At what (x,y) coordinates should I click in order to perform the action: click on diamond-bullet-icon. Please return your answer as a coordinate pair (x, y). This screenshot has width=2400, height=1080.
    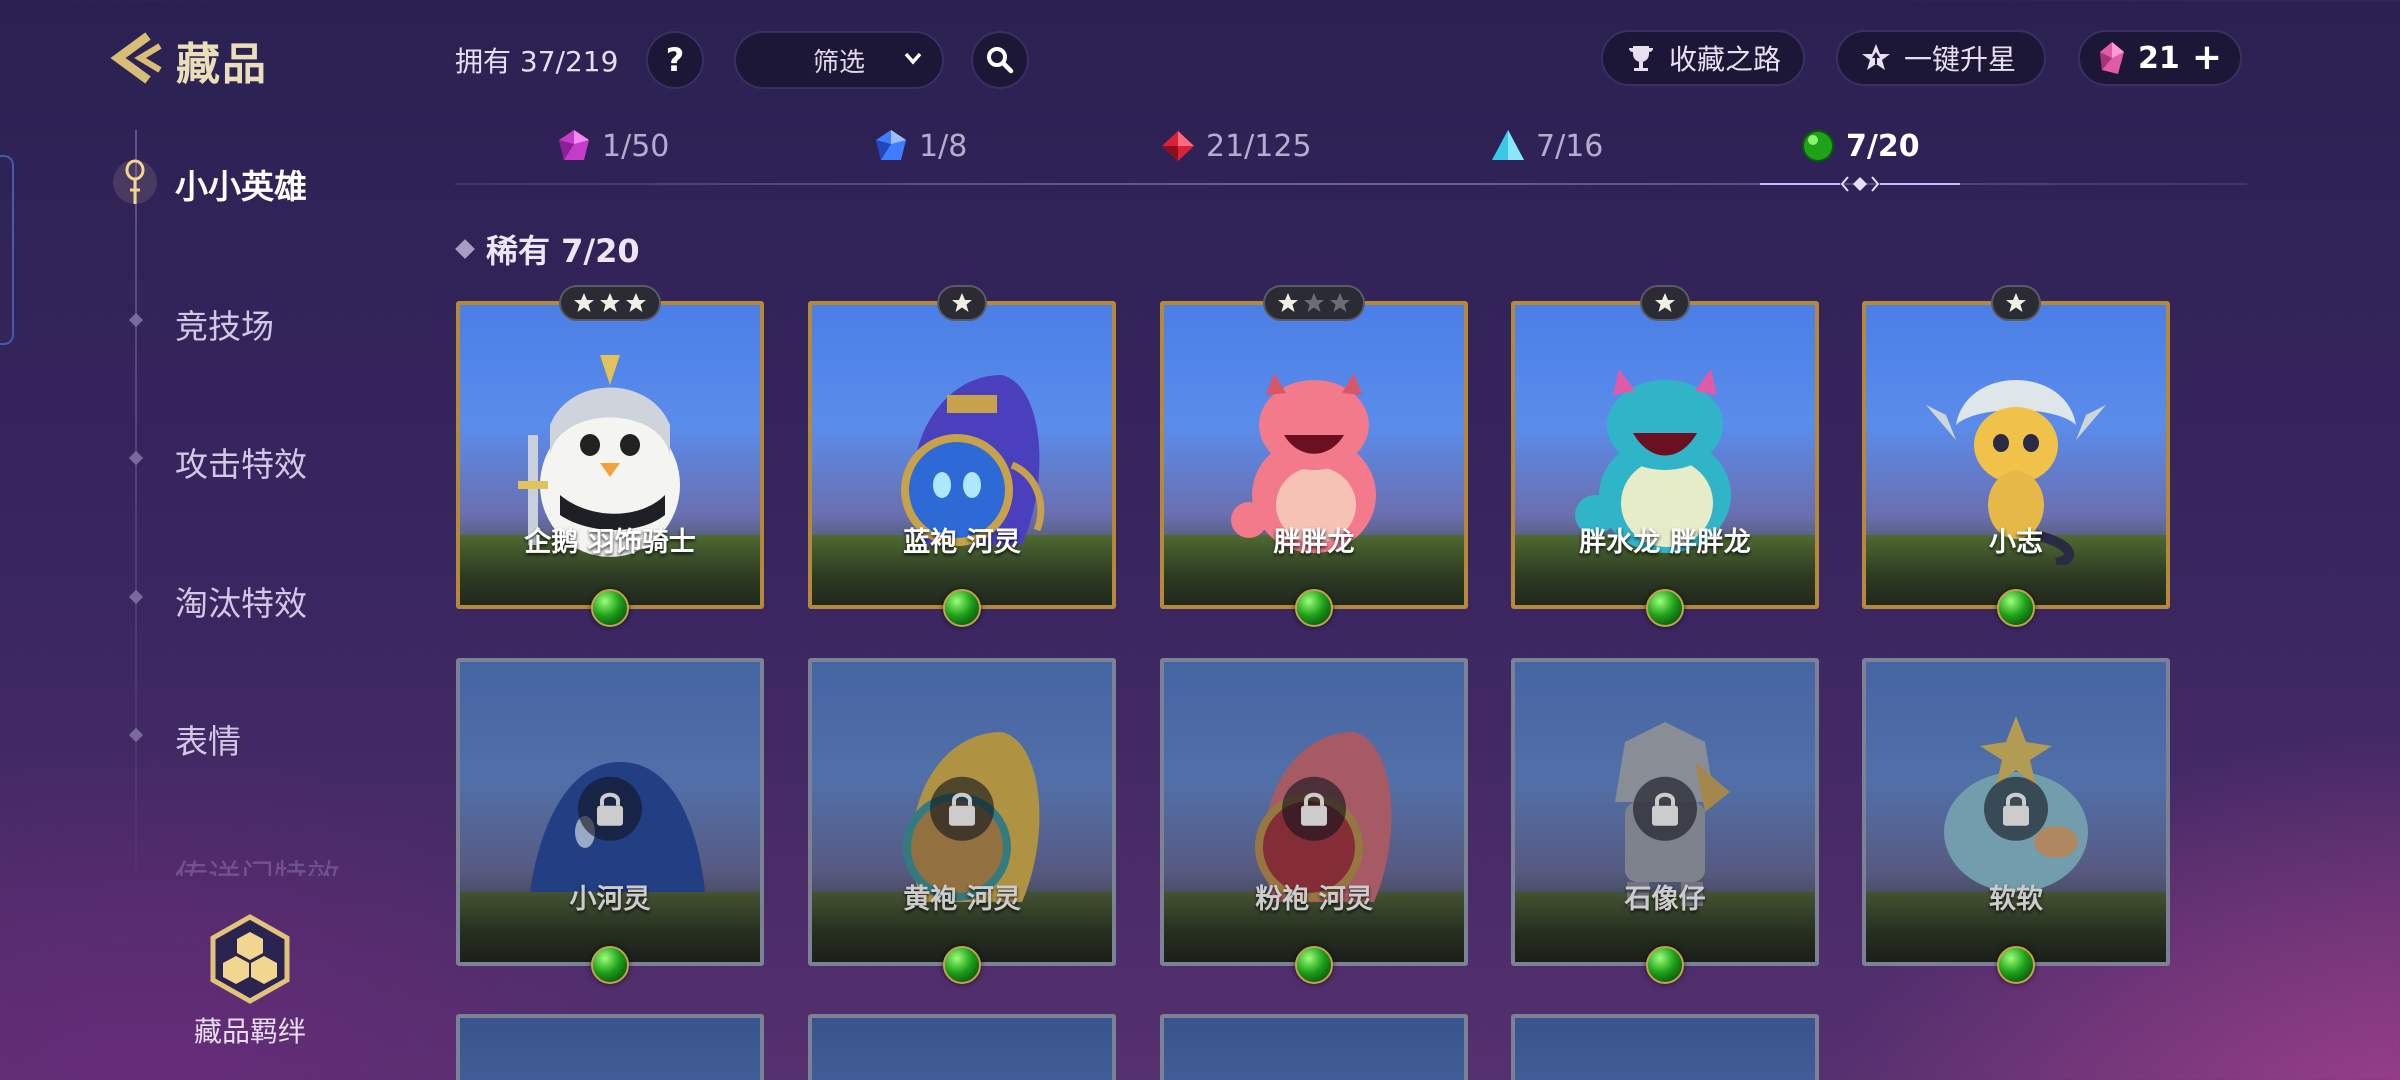
    Looking at the image, I should click on (465, 249).